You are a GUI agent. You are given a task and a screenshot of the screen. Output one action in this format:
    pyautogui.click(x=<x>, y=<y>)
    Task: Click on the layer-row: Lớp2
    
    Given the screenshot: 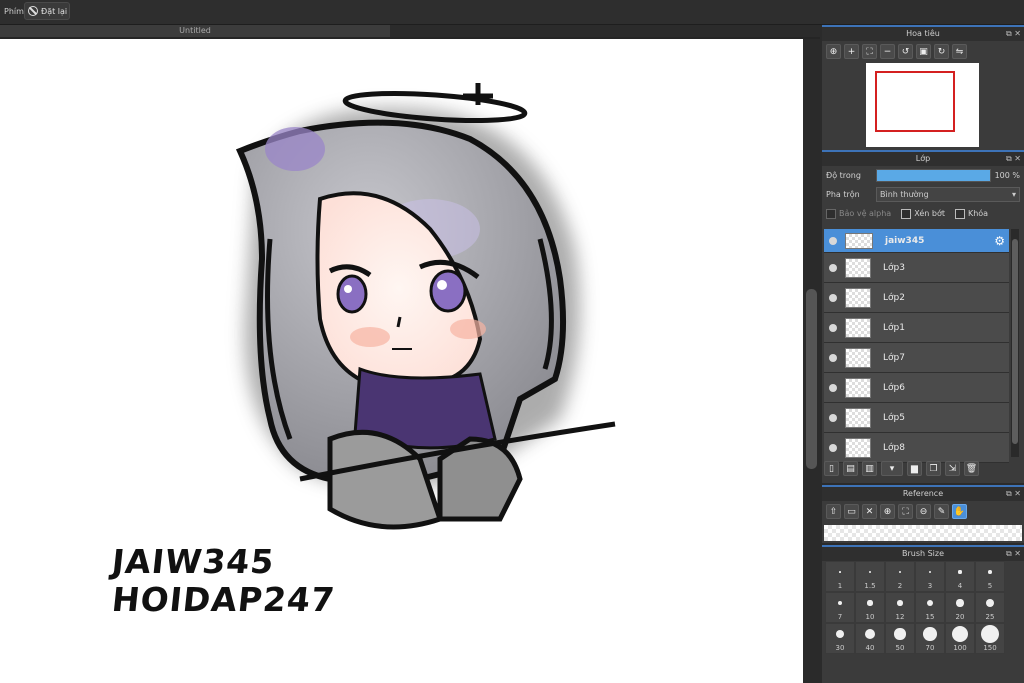 What is the action you would take?
    pyautogui.click(x=916, y=298)
    